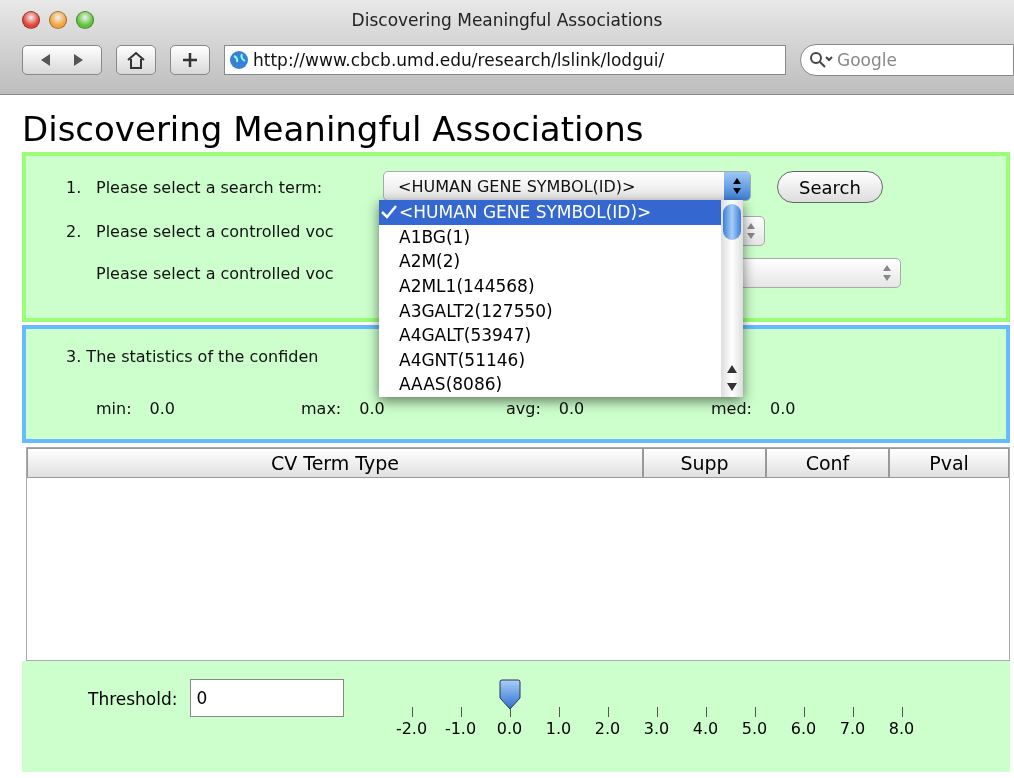 The height and width of the screenshot is (778, 1014). I want to click on step-label: Please select a search term:, so click(210, 187).